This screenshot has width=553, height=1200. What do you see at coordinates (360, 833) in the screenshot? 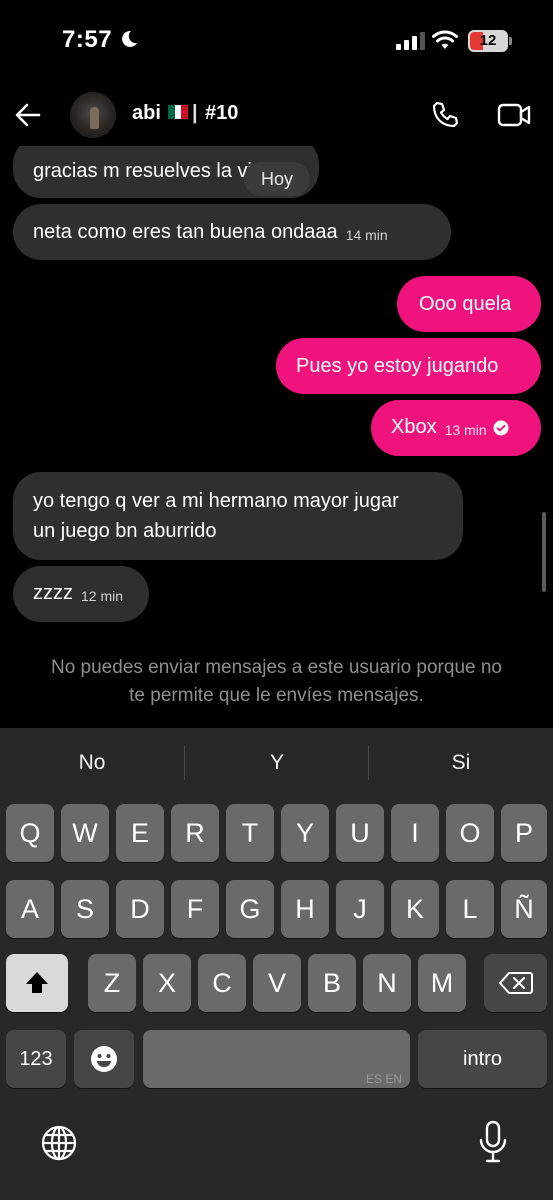
I see `key-u: U` at bounding box center [360, 833].